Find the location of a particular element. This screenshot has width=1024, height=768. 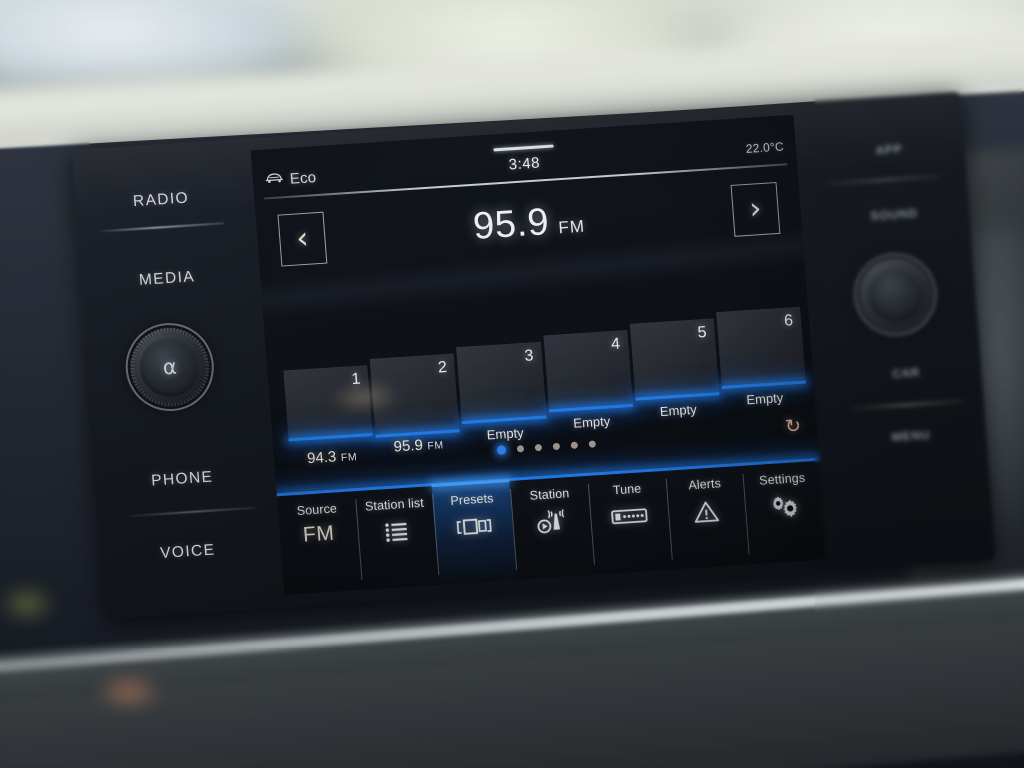

toolbar-presets-label: Presets is located at coordinates (471, 499).